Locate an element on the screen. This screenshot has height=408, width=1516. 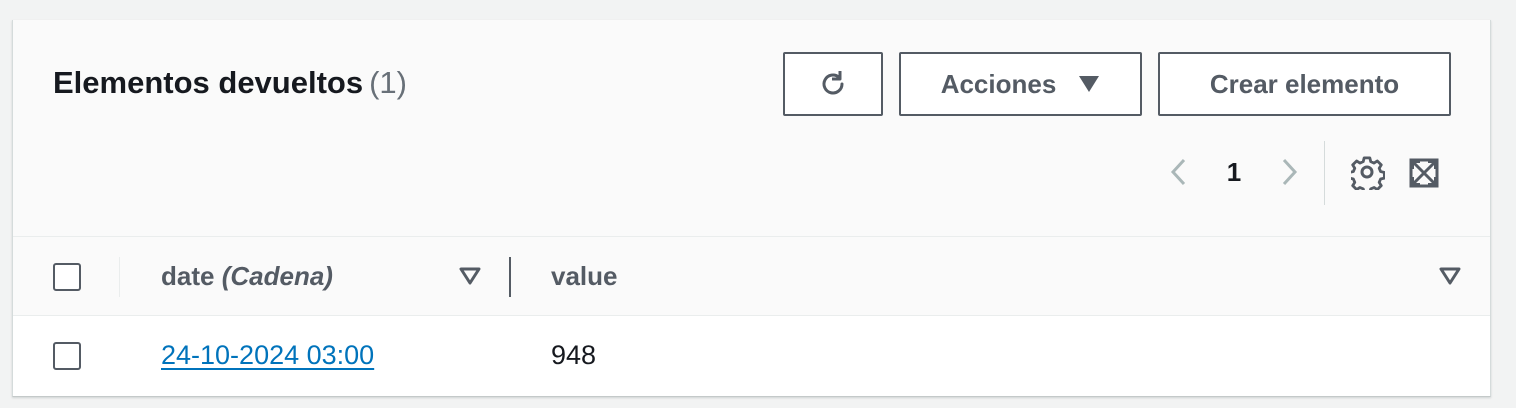
preferences-button is located at coordinates (1368, 173).